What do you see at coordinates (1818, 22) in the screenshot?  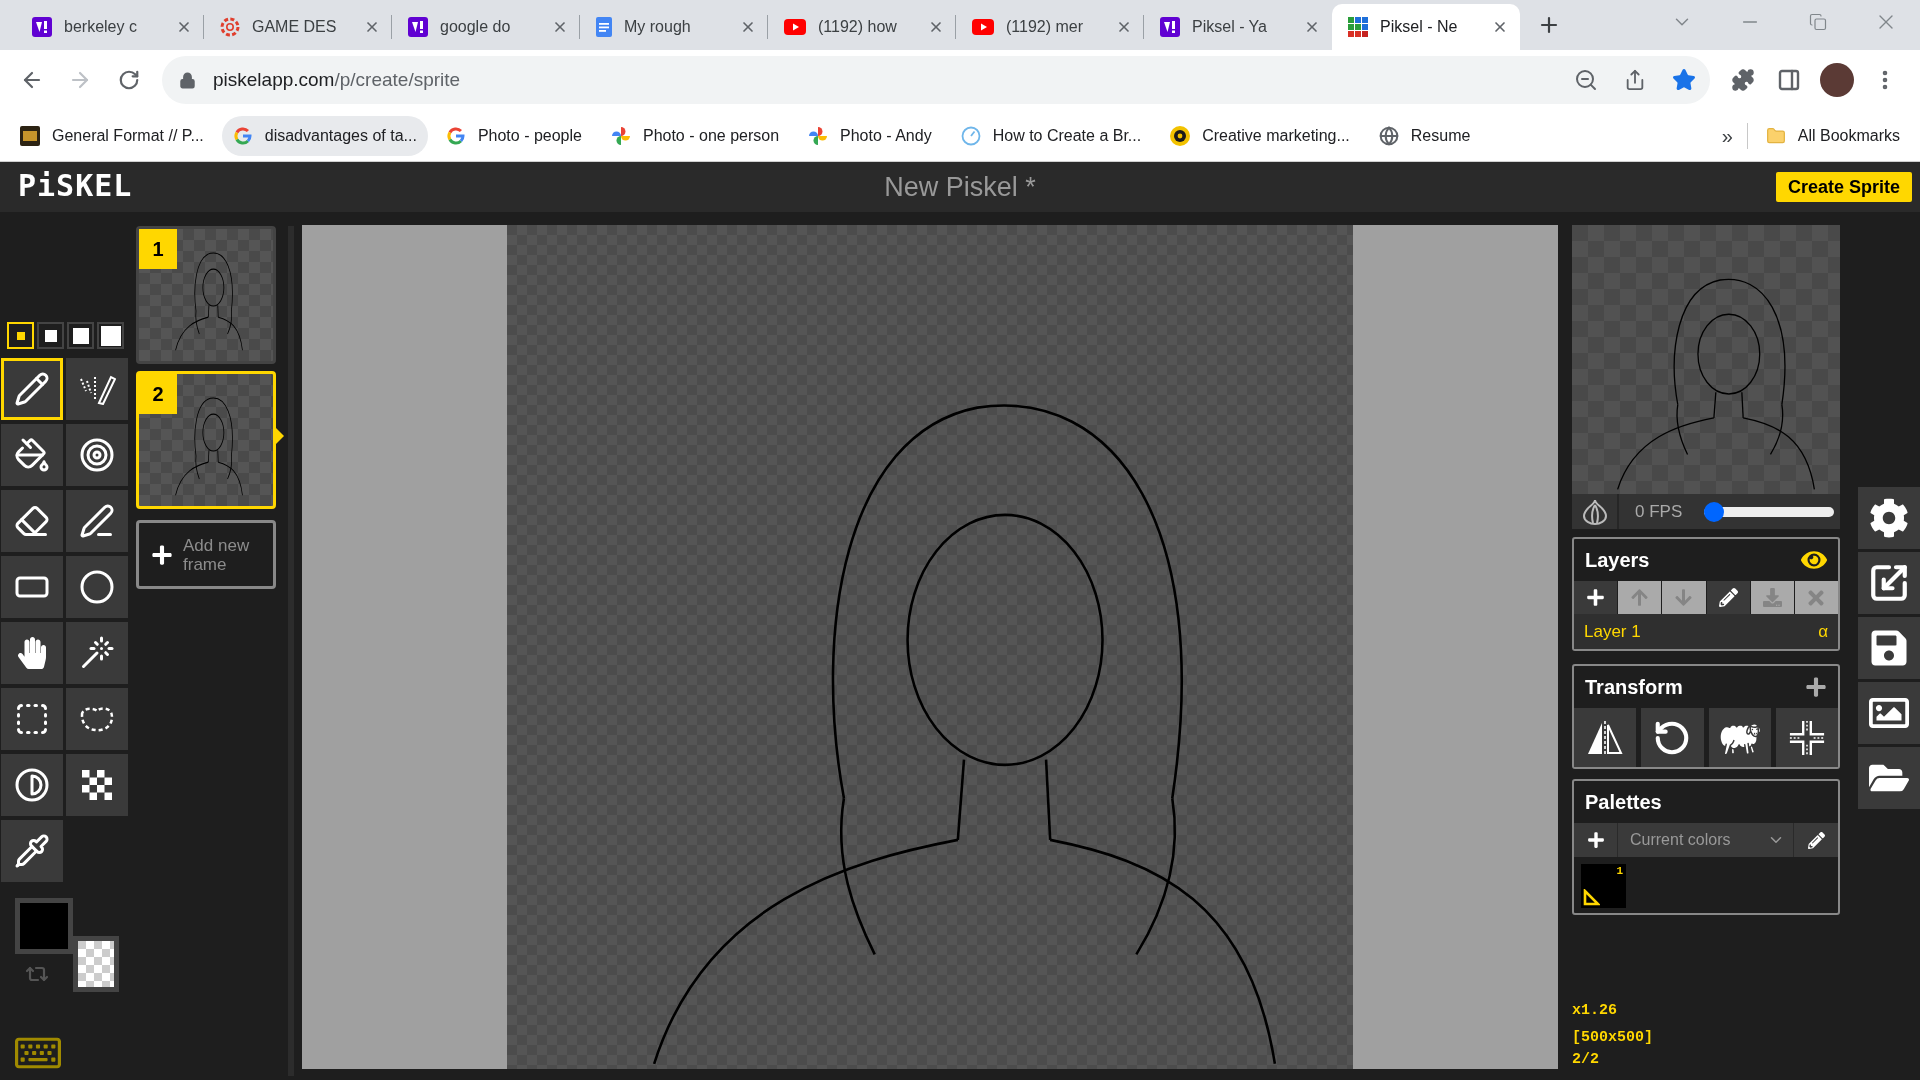 I see `restore-icon` at bounding box center [1818, 22].